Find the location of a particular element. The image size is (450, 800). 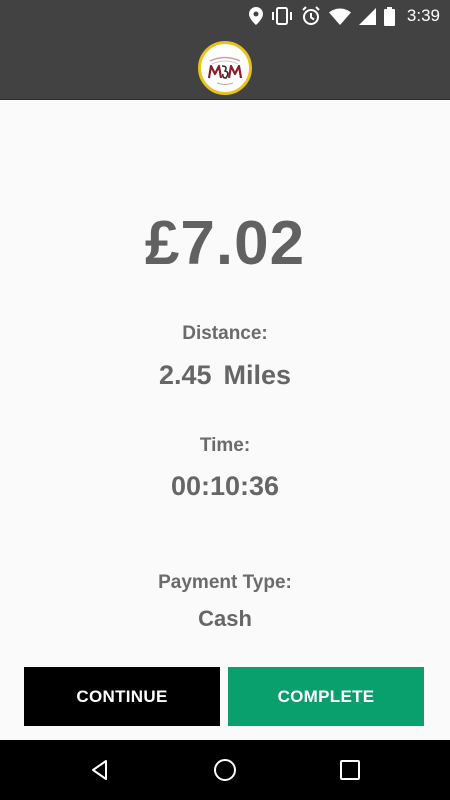

mm-logo is located at coordinates (225, 68).